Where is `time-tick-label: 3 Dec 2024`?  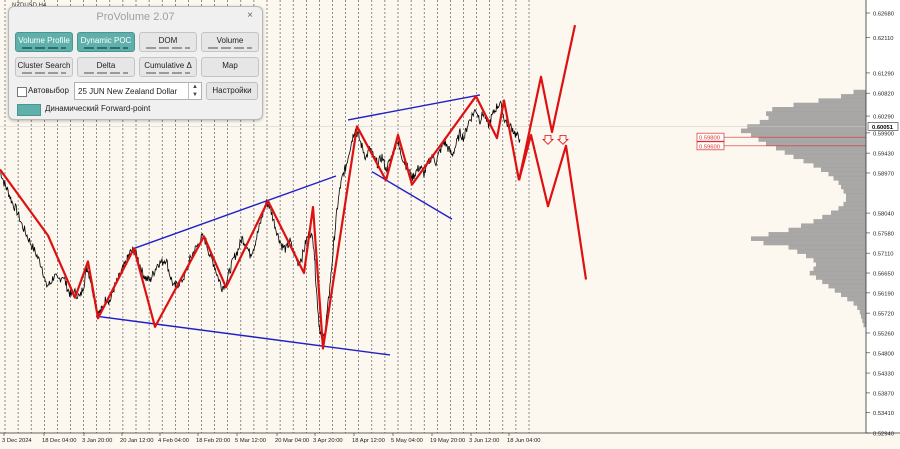
time-tick-label: 3 Dec 2024 is located at coordinates (17, 441).